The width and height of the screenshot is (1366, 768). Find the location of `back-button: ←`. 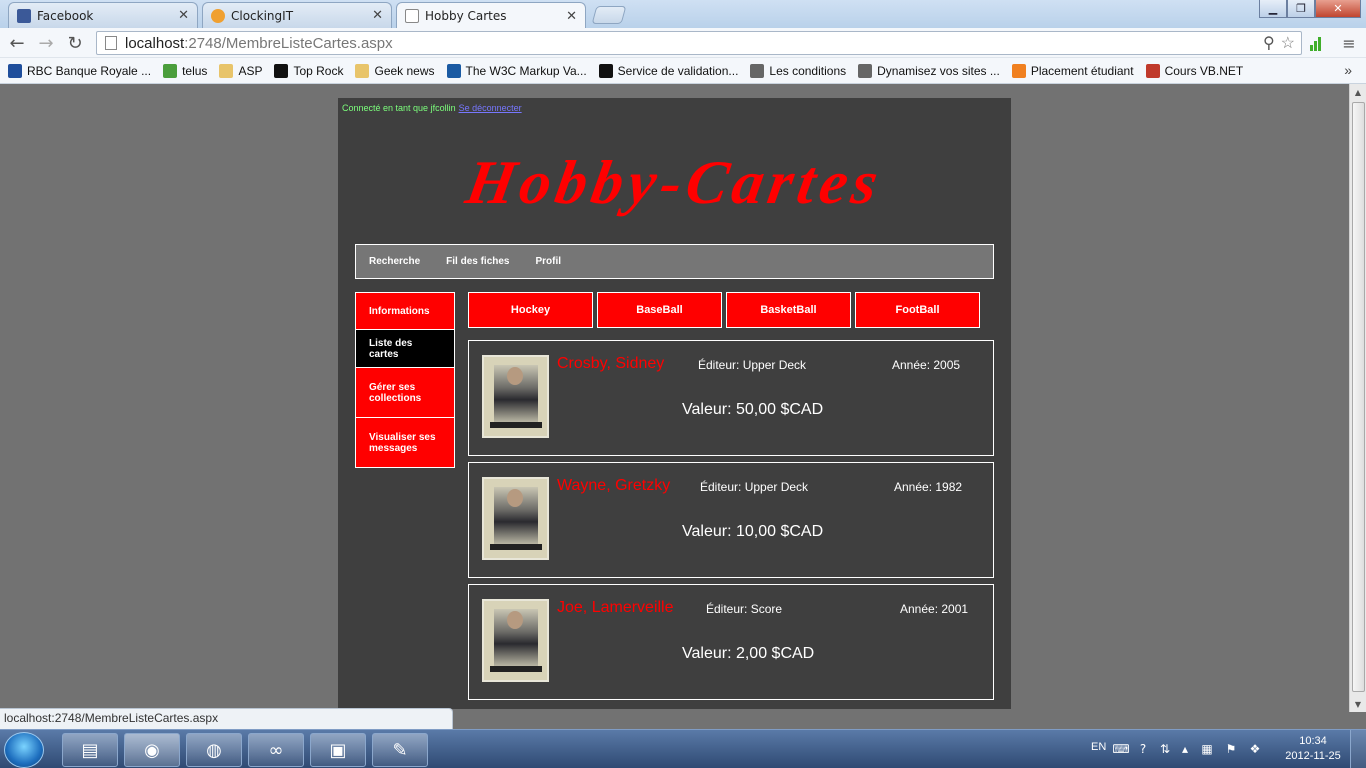

back-button: ← is located at coordinates (17, 43).